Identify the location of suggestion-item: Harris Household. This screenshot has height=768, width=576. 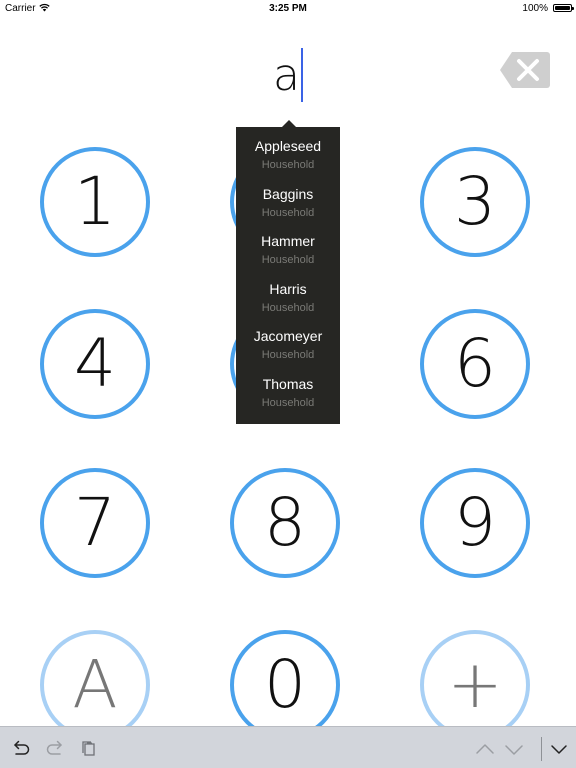
(288, 294).